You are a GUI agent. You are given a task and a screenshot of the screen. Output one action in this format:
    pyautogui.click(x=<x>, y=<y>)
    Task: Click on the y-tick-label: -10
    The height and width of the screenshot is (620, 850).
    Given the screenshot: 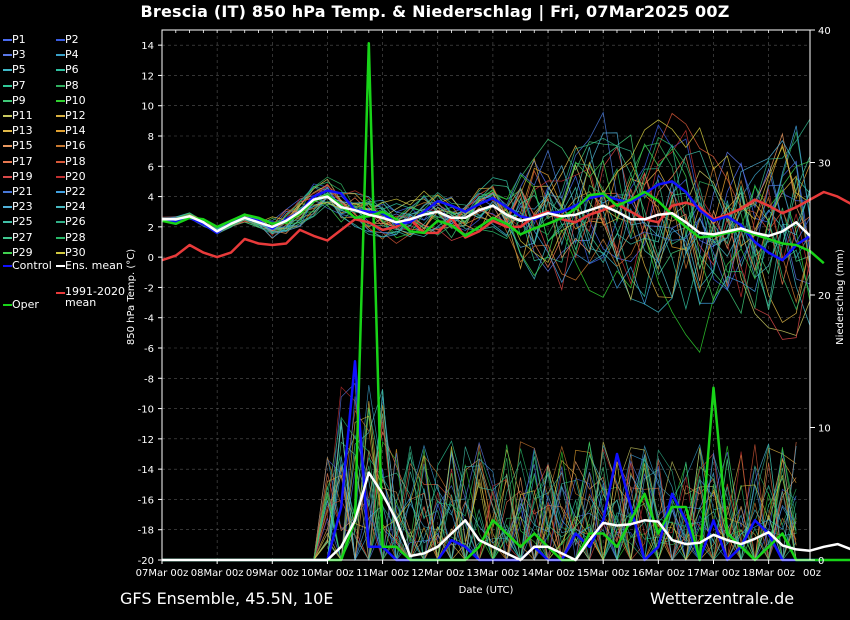 What is the action you would take?
    pyautogui.click(x=146, y=410)
    